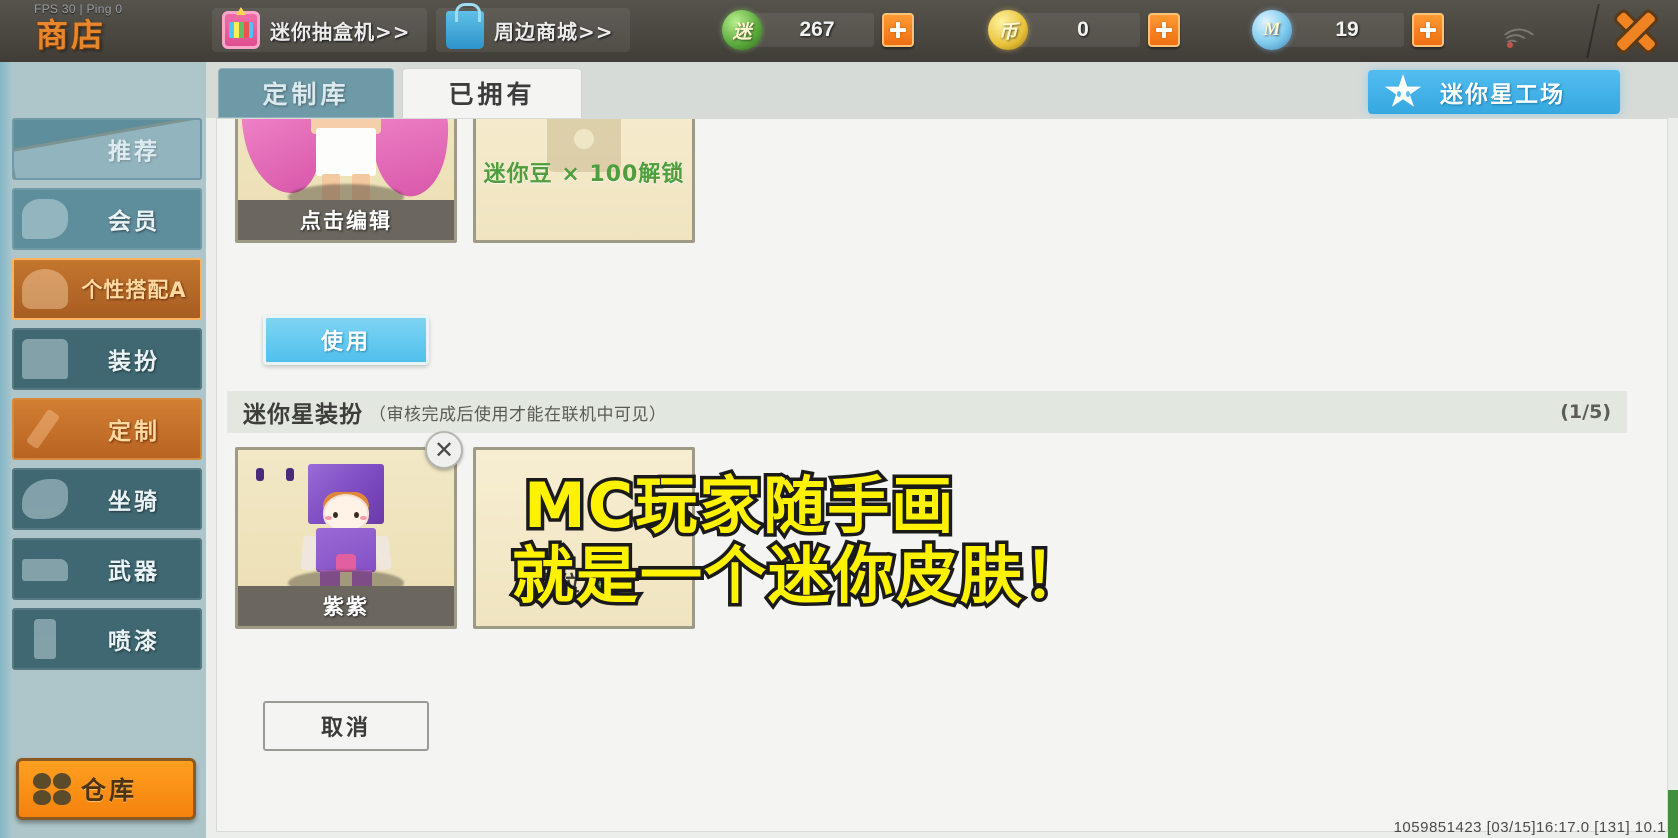 The height and width of the screenshot is (838, 1678). I want to click on currency-gold-coin: 币 0, so click(1084, 30).